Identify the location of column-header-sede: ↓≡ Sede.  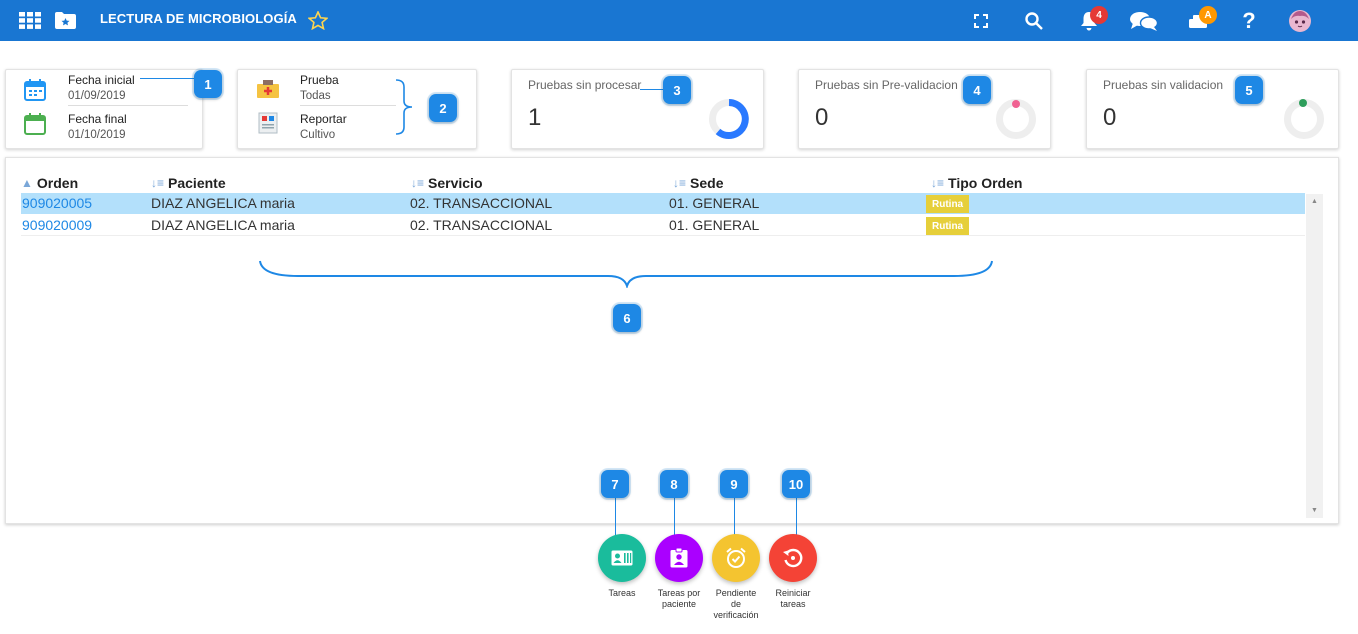
(698, 183).